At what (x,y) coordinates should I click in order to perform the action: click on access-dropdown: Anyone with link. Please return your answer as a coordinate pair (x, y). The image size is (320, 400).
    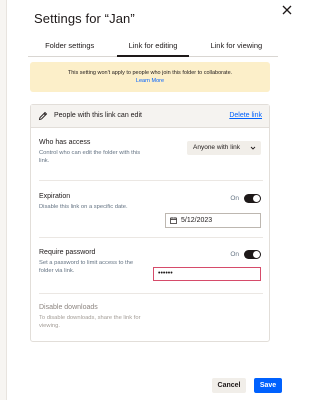
    Looking at the image, I should click on (224, 148).